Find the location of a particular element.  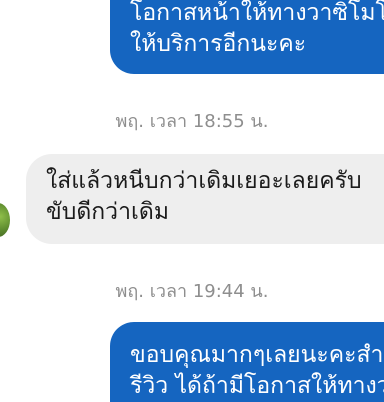

message-text-line: ใส่แล้วหนีบกว่าเดิมเยอะเลยครับ is located at coordinates (204, 181).